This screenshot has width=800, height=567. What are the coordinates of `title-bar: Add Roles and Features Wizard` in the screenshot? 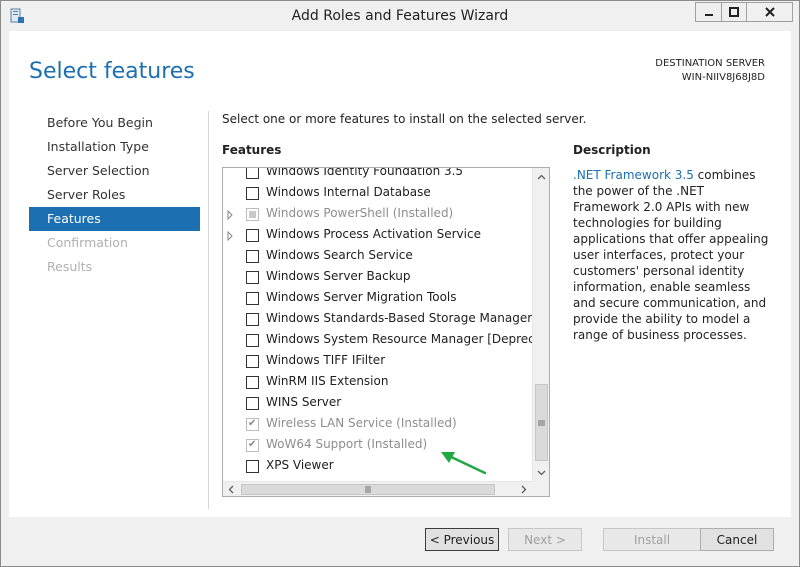 It's located at (400, 16).